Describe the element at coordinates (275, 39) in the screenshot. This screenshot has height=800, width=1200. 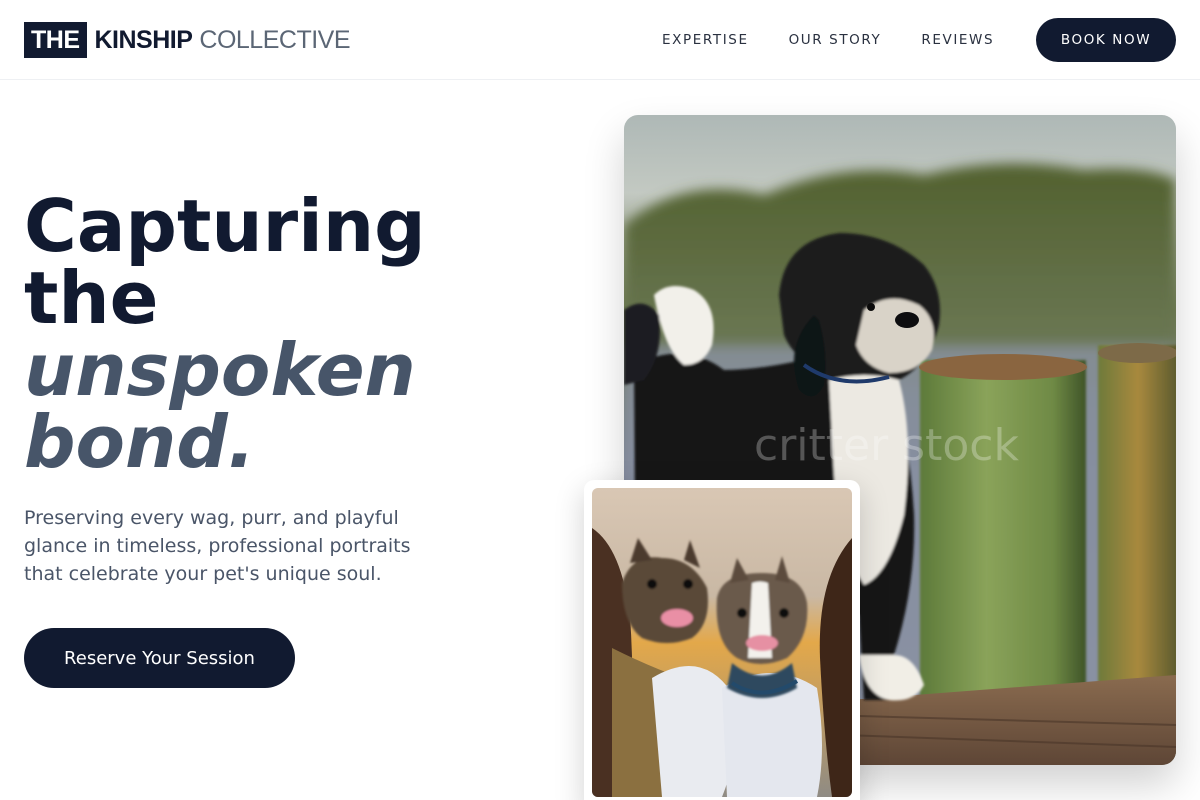
I see `logo-light-text: COLLECTIVE` at that location.